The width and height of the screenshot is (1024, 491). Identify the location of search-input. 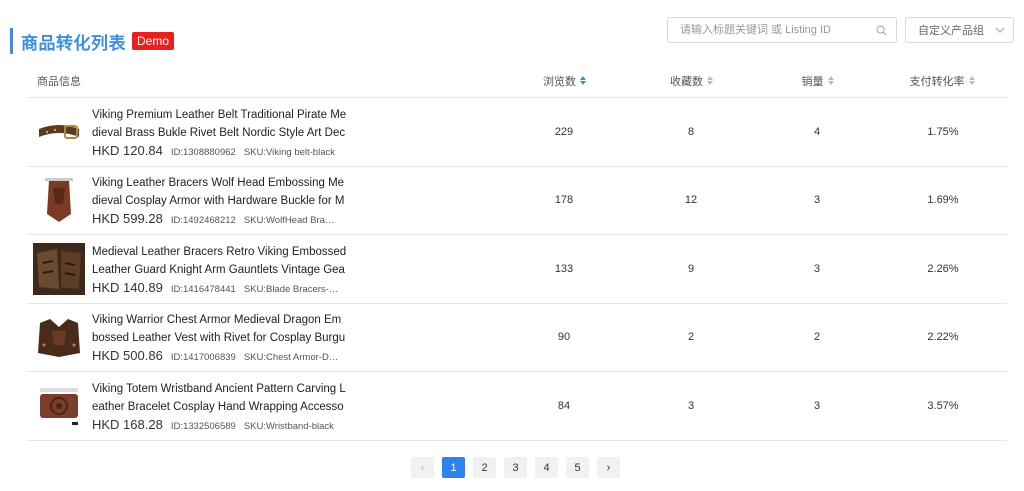
(777, 30).